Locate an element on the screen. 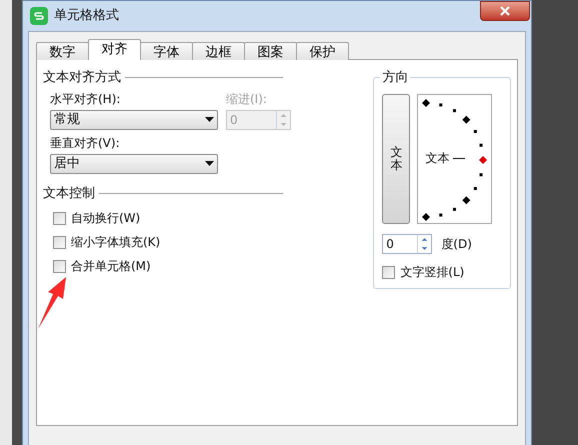 This screenshot has height=445, width=578. vertical-text-button: 文本 is located at coordinates (396, 159).